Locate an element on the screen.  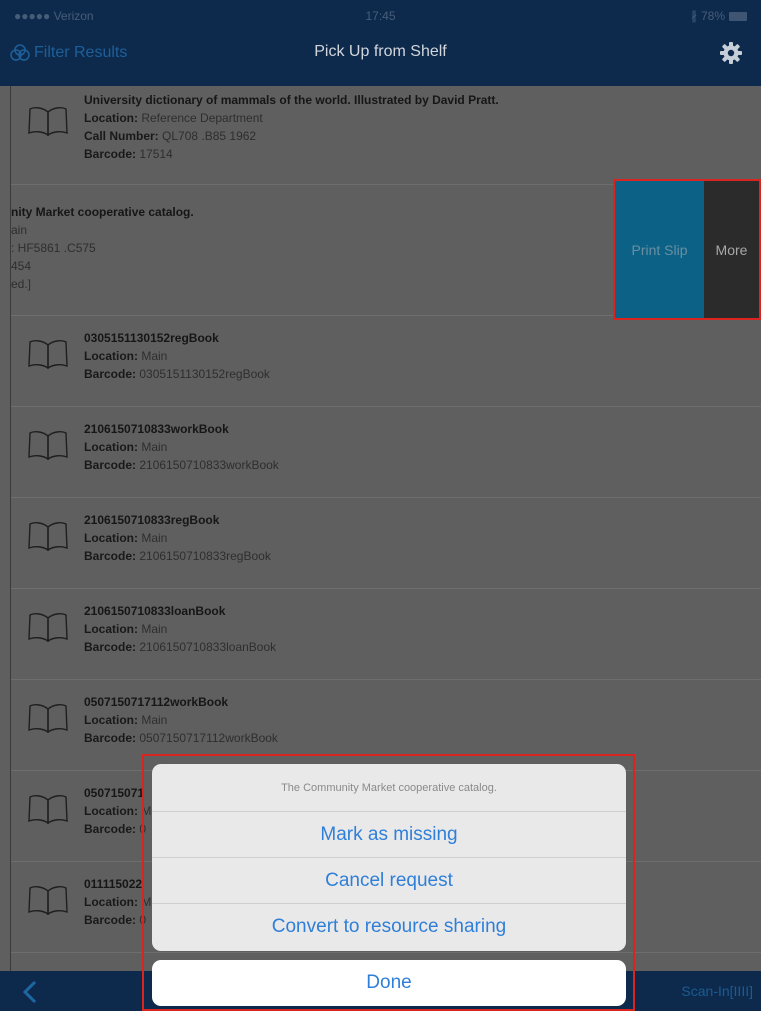
swipe-actions: Print Slip More is located at coordinates (687, 249).